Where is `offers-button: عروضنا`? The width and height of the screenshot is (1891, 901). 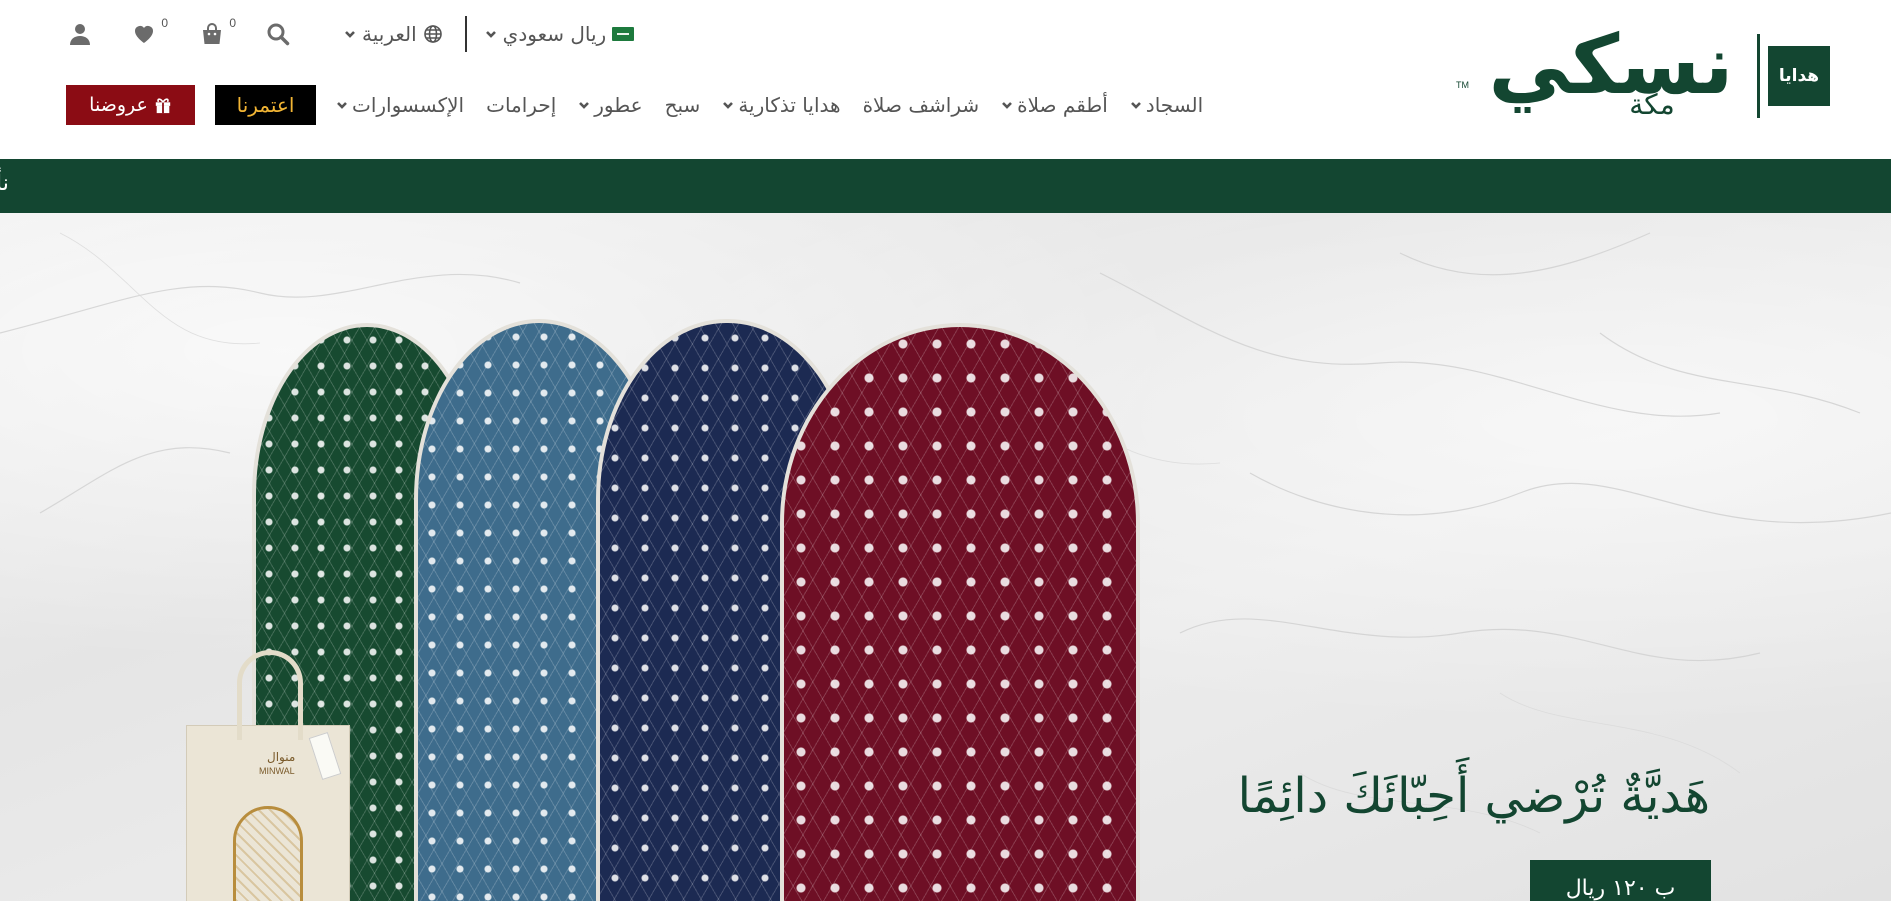
offers-button: عروضنا is located at coordinates (130, 105).